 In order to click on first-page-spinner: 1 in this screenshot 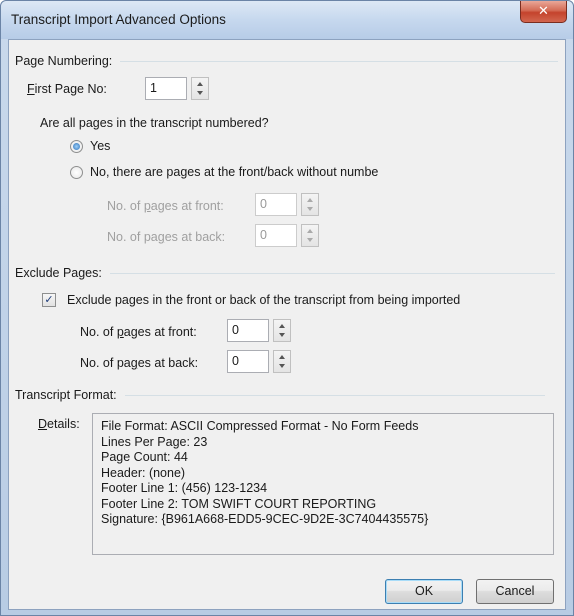, I will do `click(177, 88)`.